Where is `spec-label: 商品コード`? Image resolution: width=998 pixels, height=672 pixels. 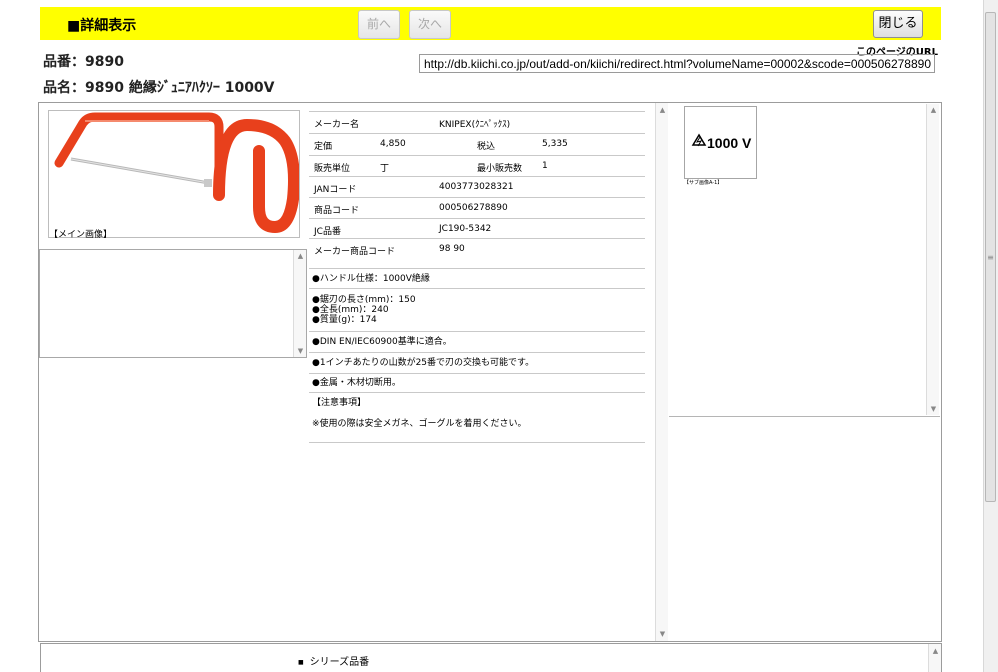 spec-label: 商品コード is located at coordinates (337, 211).